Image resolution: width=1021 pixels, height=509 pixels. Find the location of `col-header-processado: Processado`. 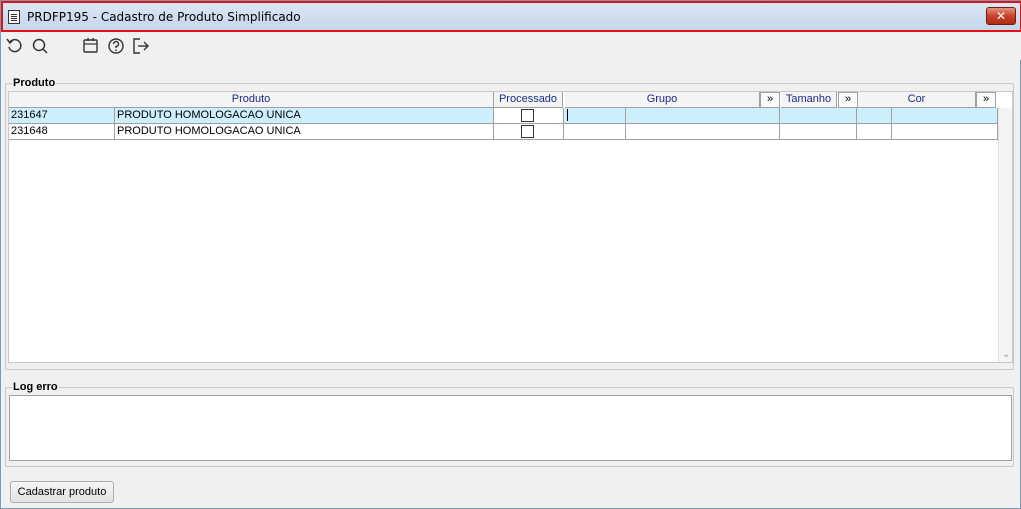

col-header-processado: Processado is located at coordinates (528, 100).